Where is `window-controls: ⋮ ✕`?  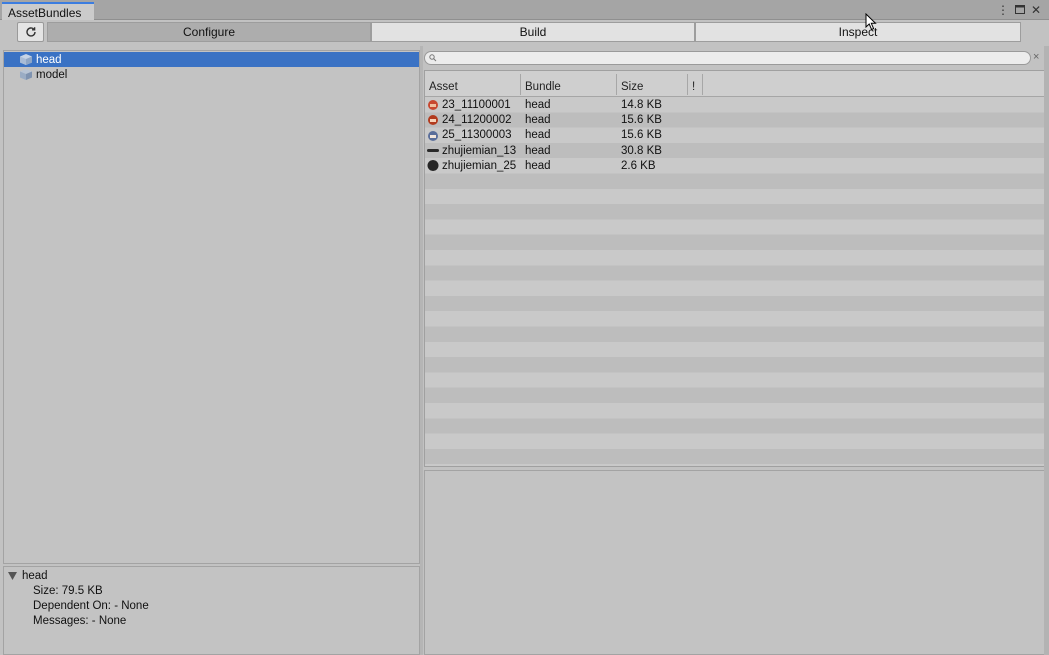 window-controls: ⋮ ✕ is located at coordinates (1019, 10).